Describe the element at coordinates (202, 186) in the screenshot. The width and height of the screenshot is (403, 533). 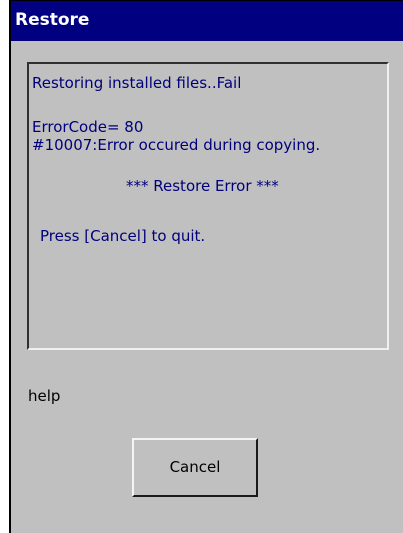
I see `log-line-restore-error: *** Restore Error ***` at that location.